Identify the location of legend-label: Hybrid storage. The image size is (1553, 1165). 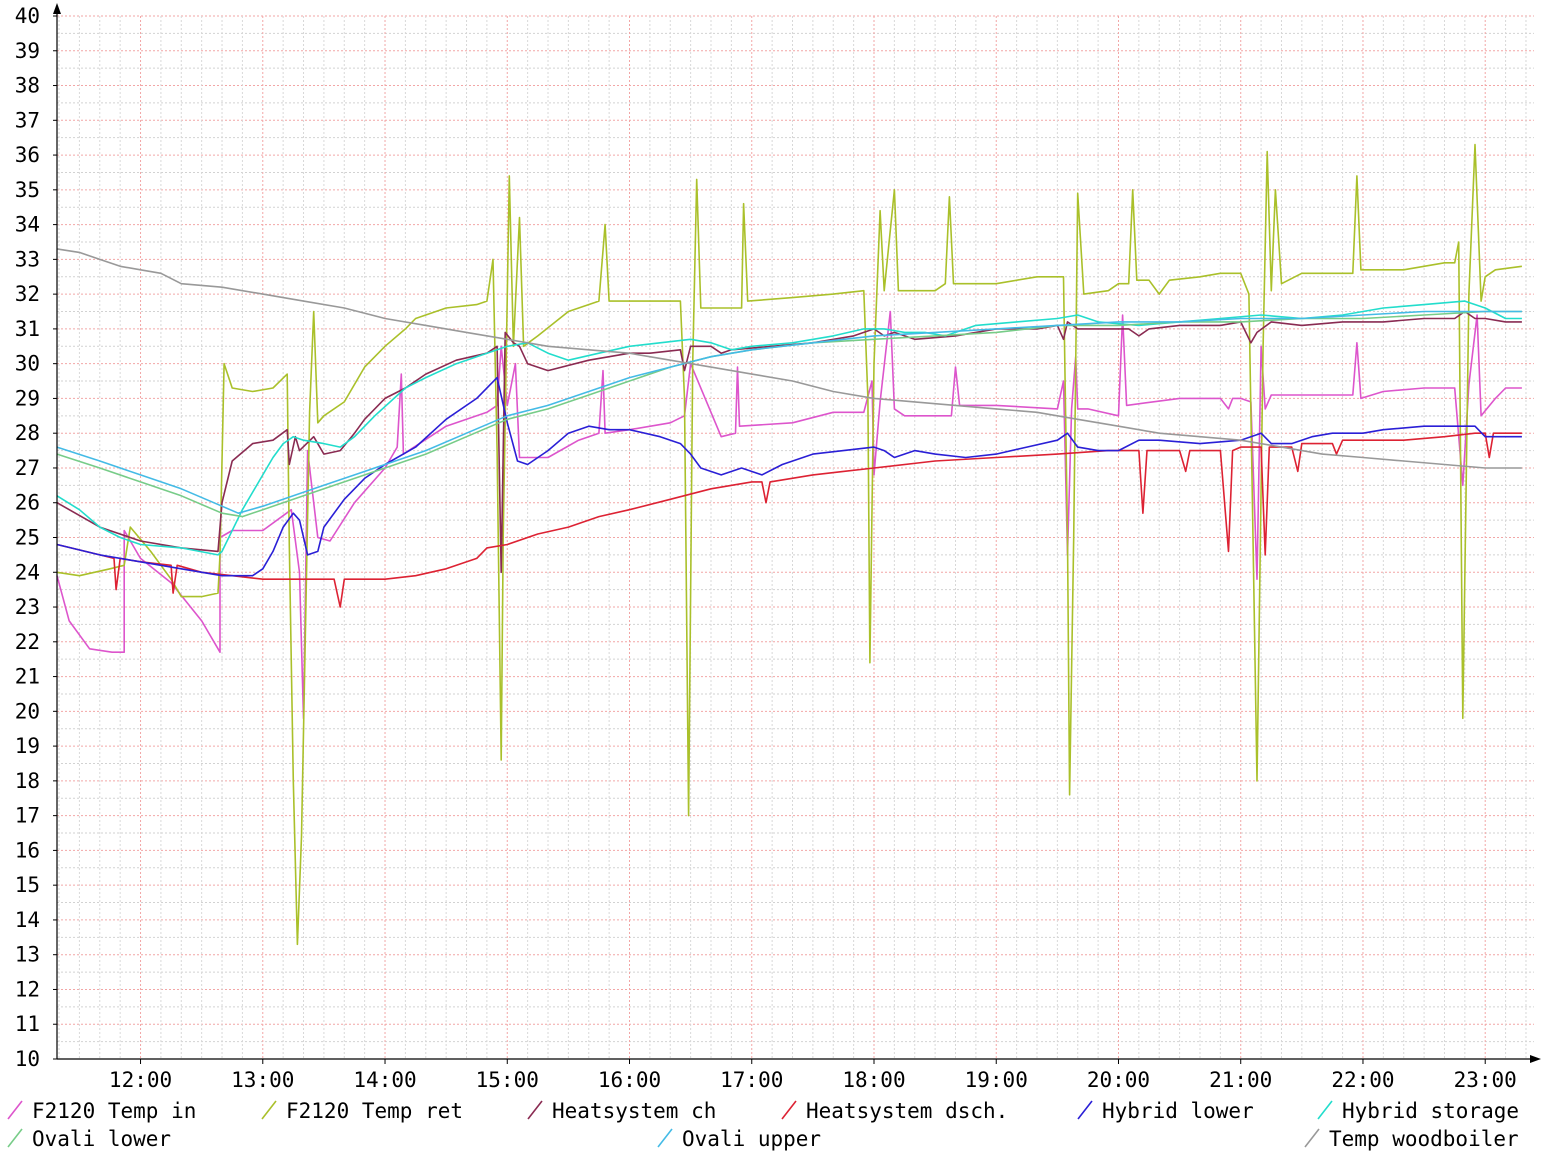
(1430, 1111).